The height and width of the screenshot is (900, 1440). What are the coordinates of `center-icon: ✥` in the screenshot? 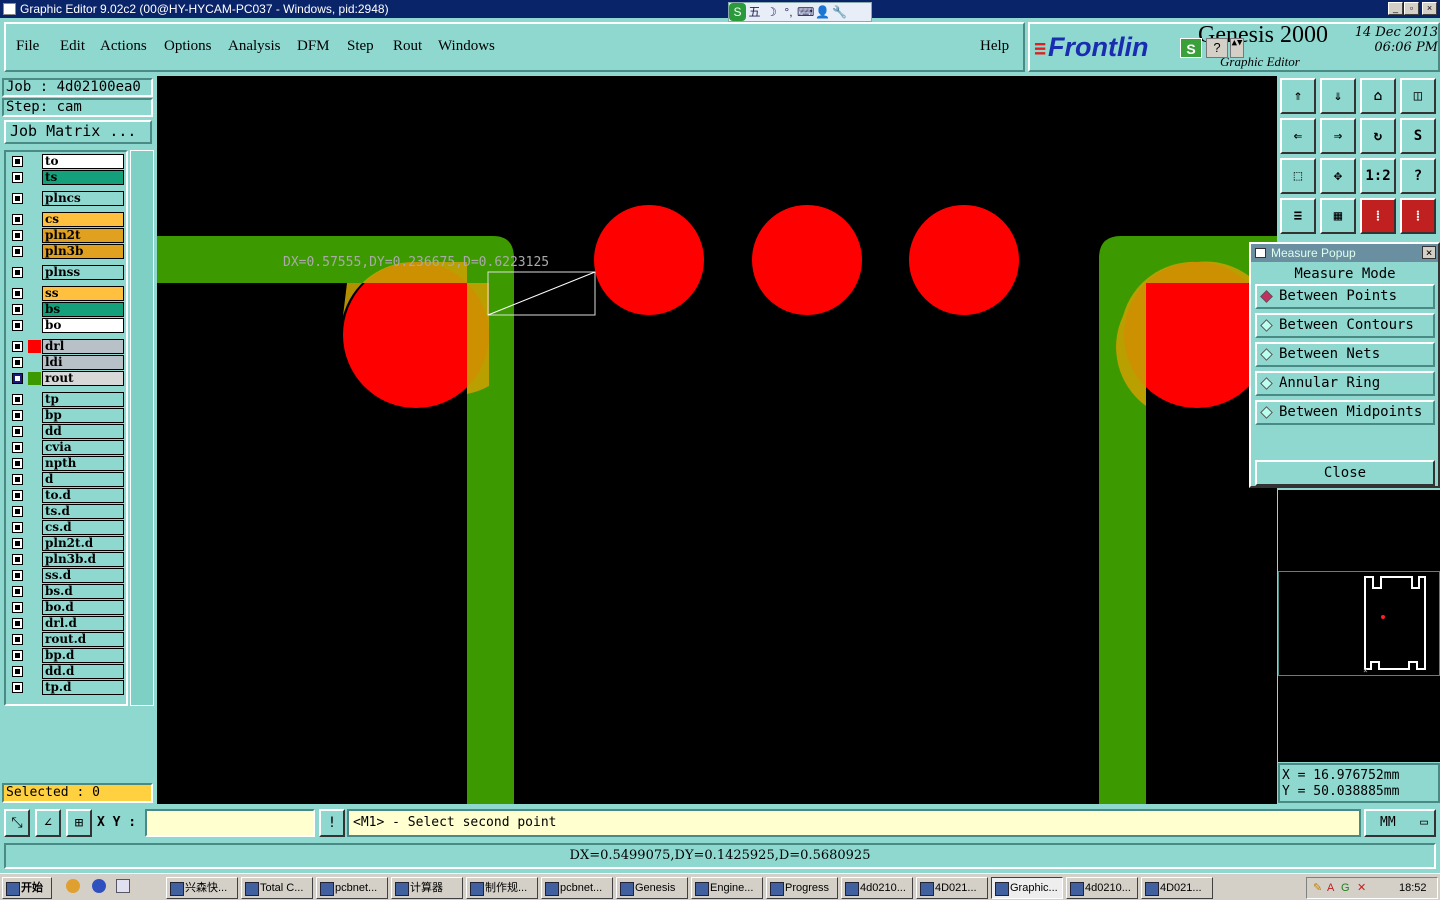 It's located at (1338, 176).